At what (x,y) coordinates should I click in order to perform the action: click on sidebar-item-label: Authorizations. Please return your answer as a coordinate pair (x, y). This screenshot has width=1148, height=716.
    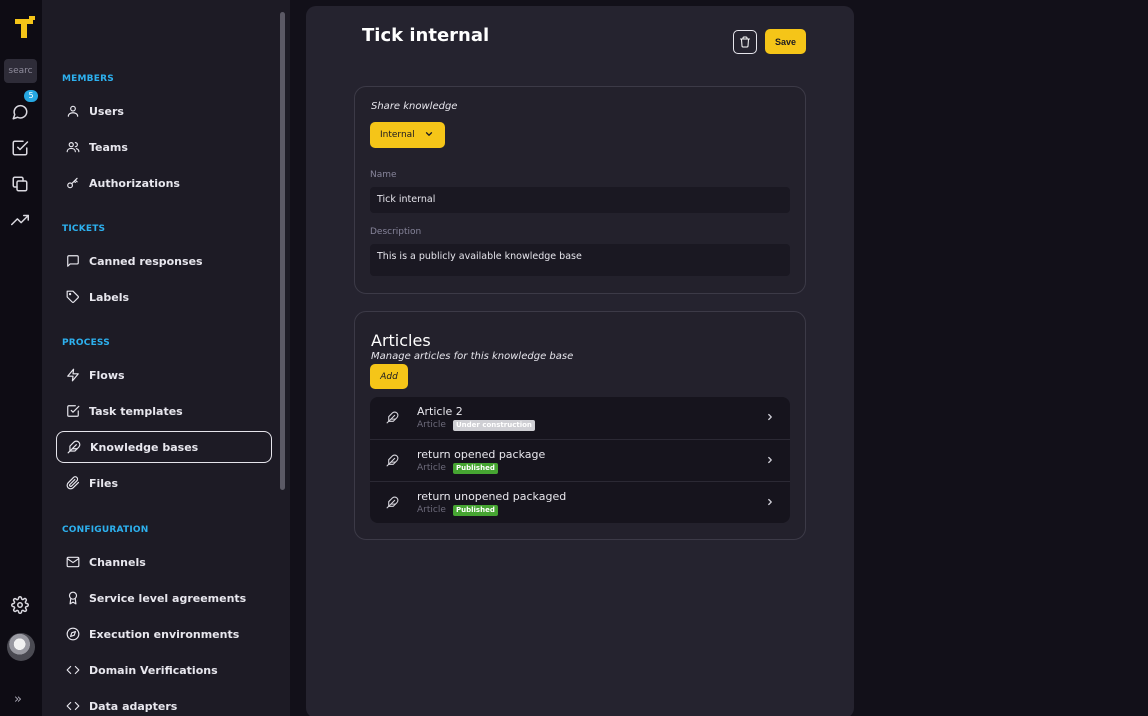
    Looking at the image, I should click on (134, 183).